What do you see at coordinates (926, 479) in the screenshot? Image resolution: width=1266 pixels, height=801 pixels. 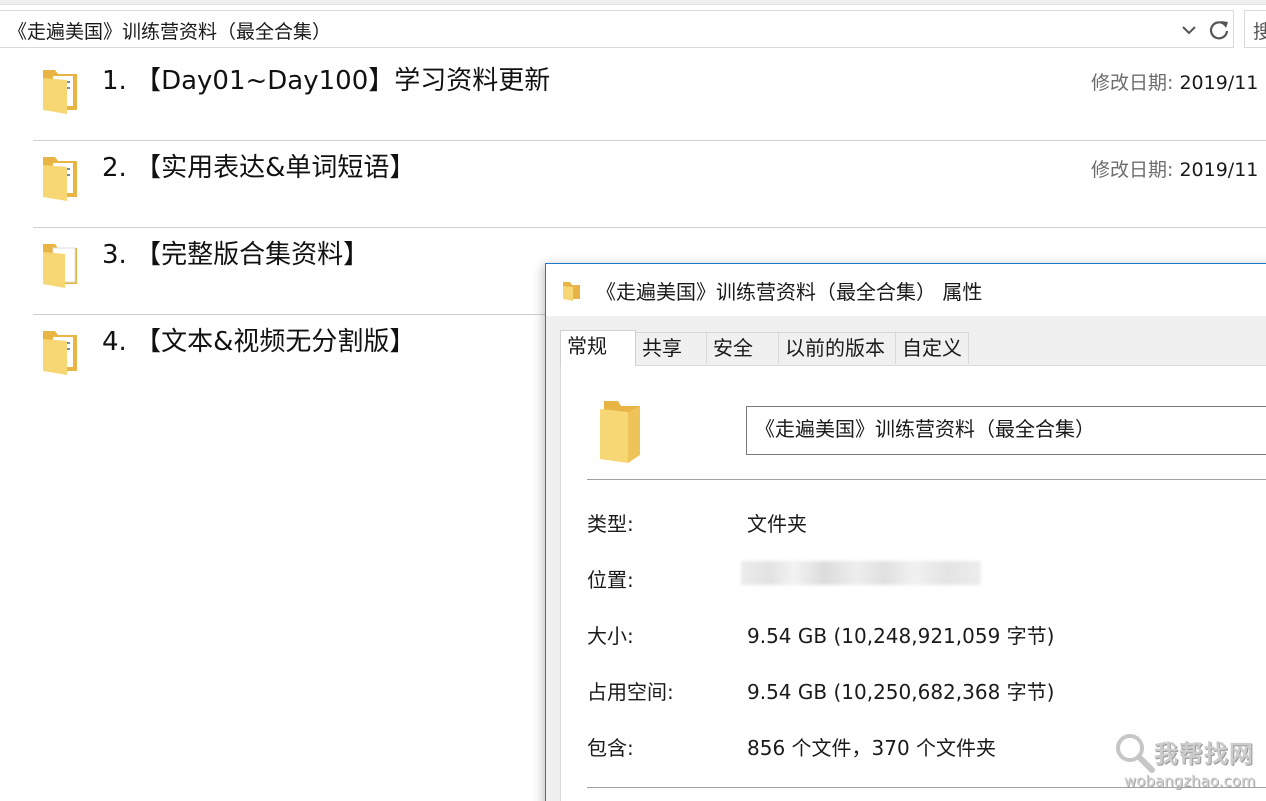 I see `divider` at bounding box center [926, 479].